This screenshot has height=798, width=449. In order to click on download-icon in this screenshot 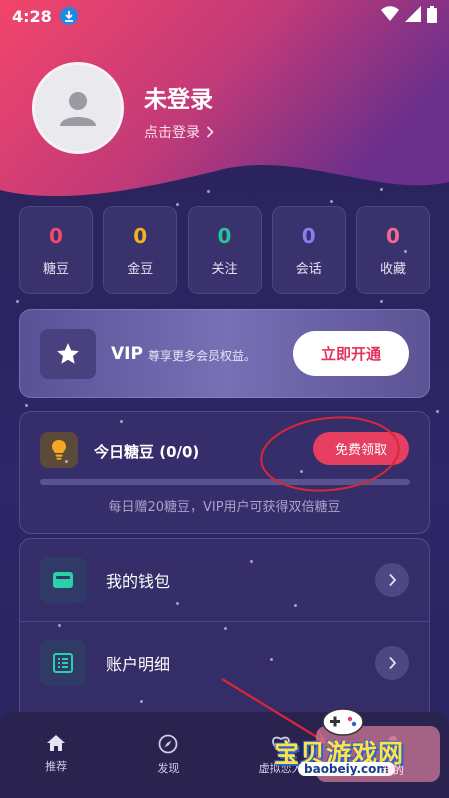, I will do `click(68, 16)`.